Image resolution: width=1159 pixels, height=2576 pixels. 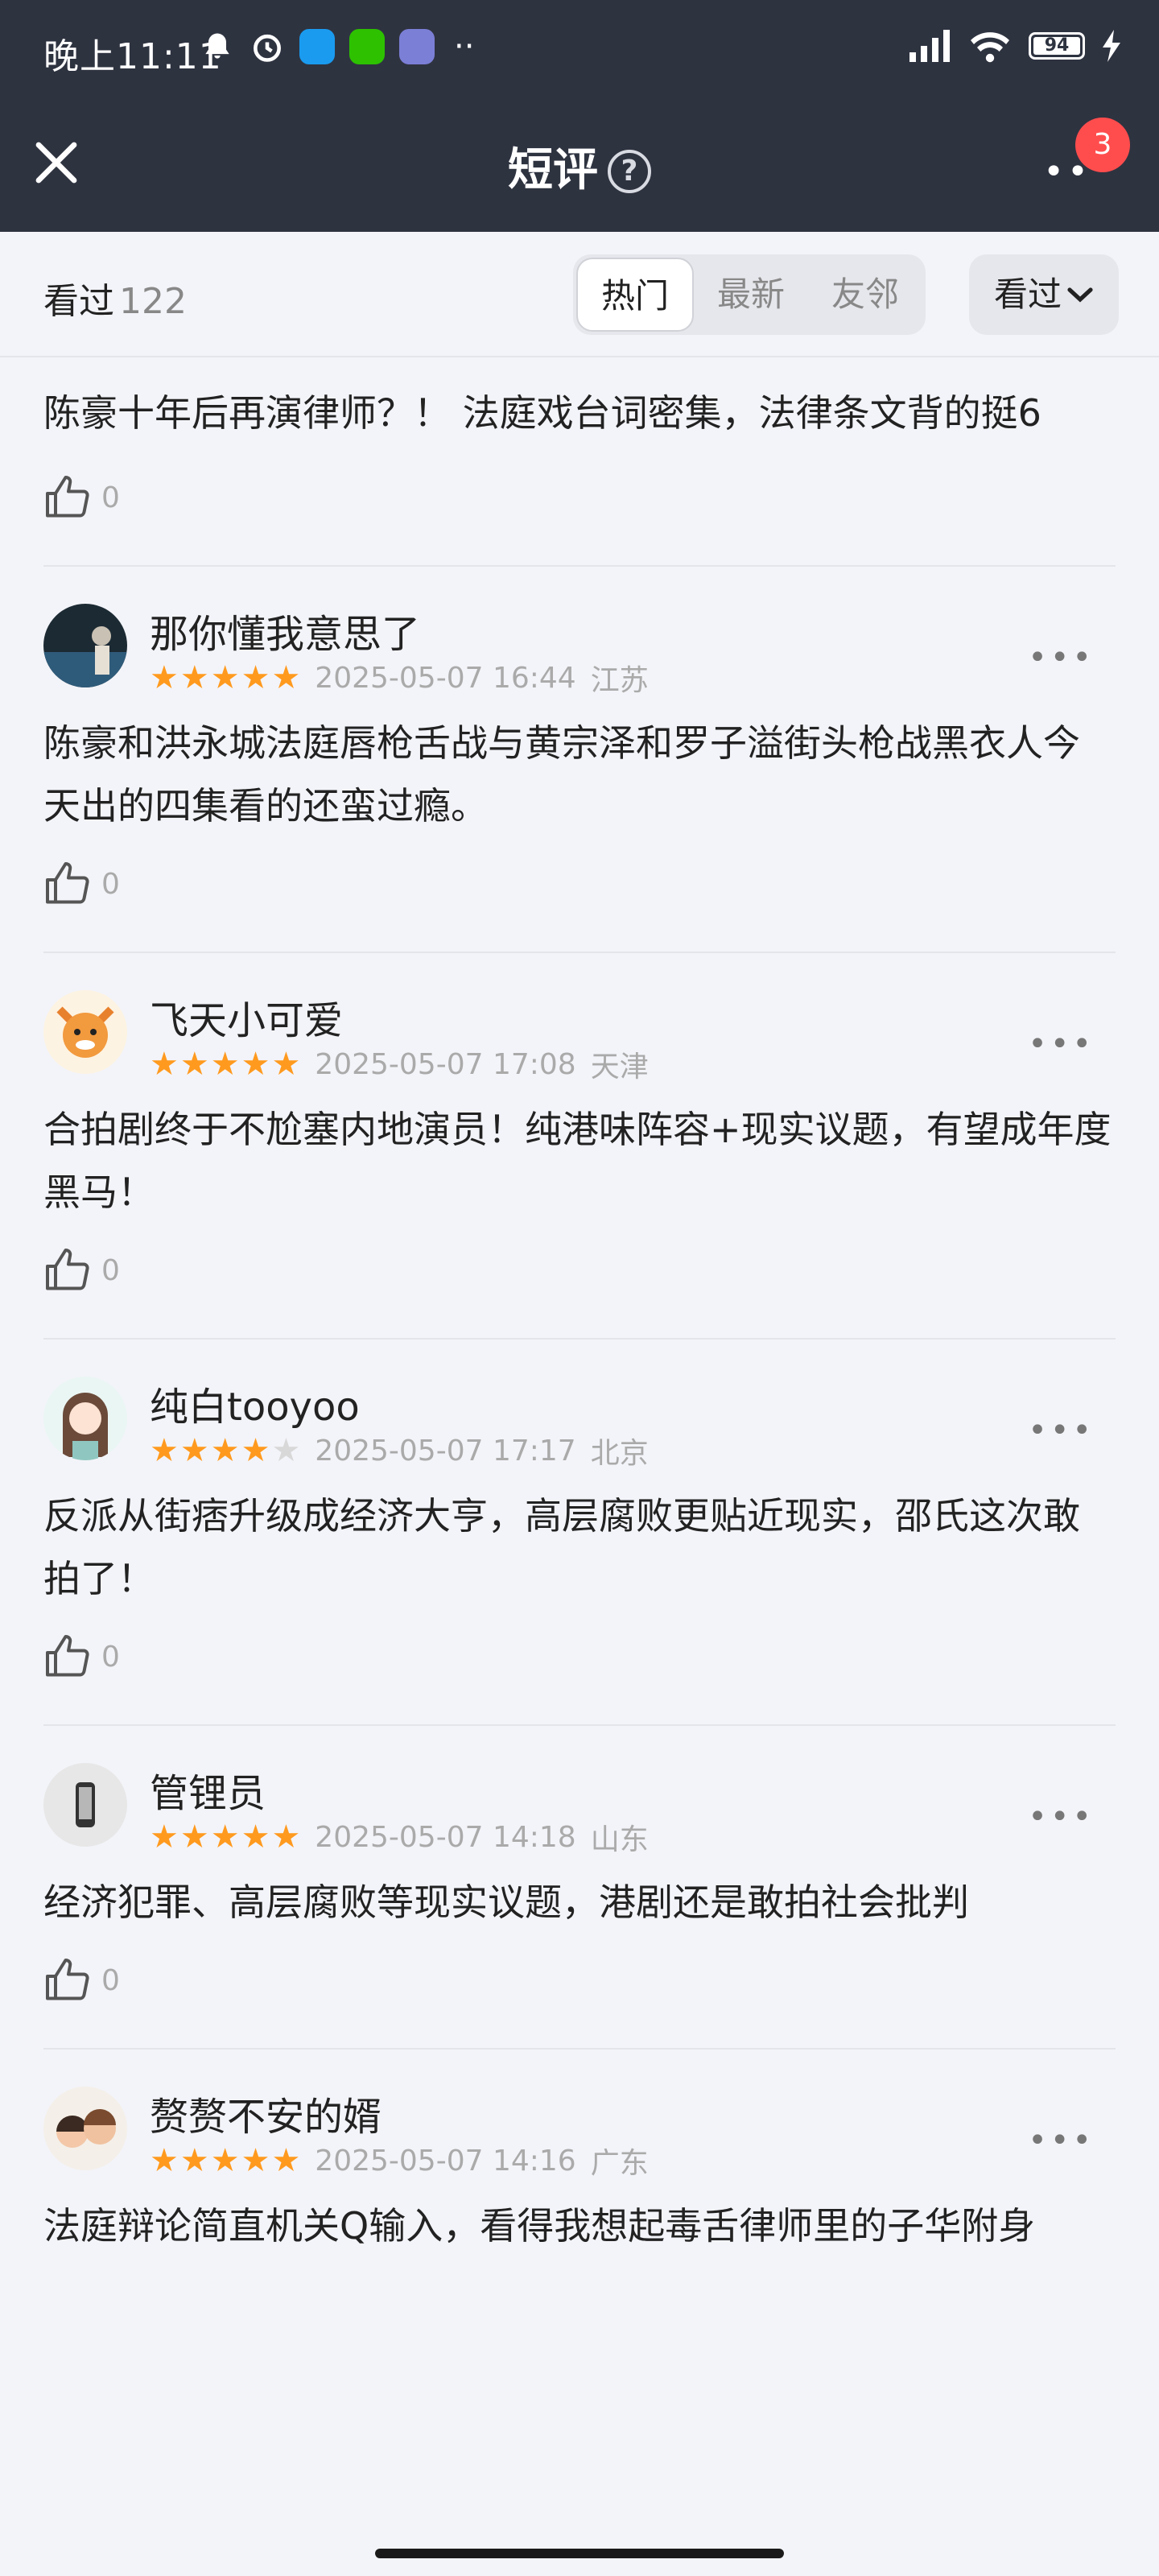 What do you see at coordinates (208, 1789) in the screenshot?
I see `username: 管锂员` at bounding box center [208, 1789].